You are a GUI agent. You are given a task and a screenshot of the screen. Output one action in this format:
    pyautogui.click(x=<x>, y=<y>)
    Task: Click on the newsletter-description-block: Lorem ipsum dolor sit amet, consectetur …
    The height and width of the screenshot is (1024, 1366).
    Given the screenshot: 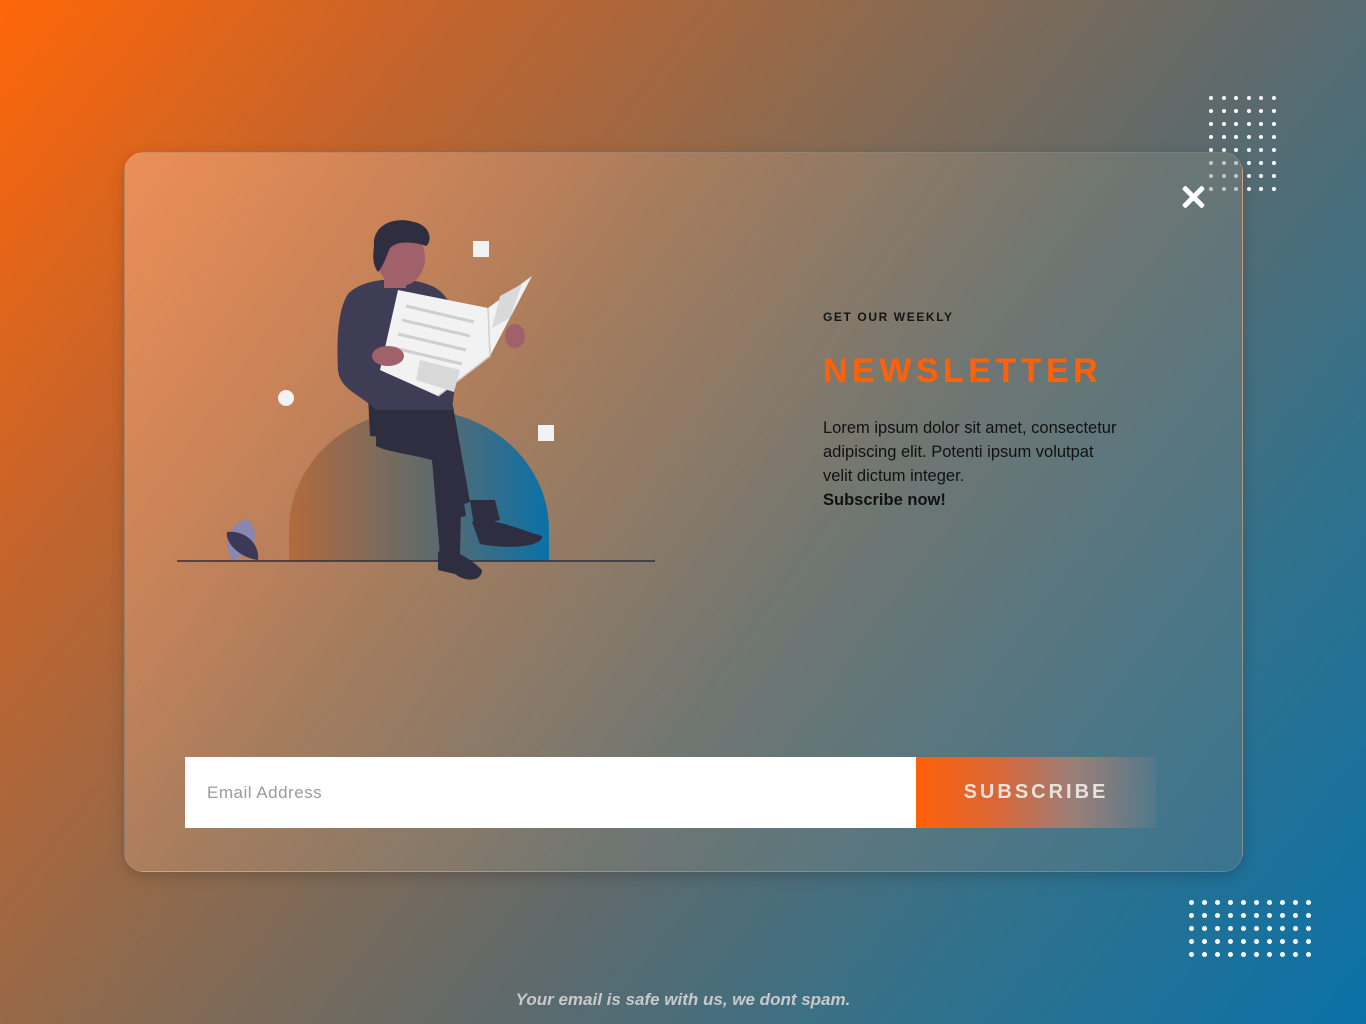 What is the action you would take?
    pyautogui.click(x=973, y=464)
    